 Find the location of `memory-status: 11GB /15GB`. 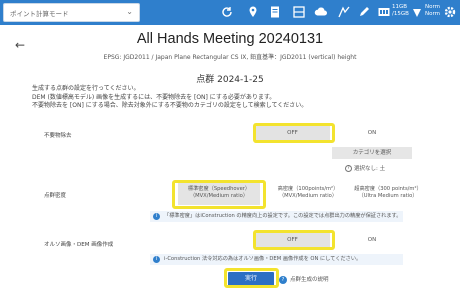

memory-status: 11GB /15GB is located at coordinates (400, 11).